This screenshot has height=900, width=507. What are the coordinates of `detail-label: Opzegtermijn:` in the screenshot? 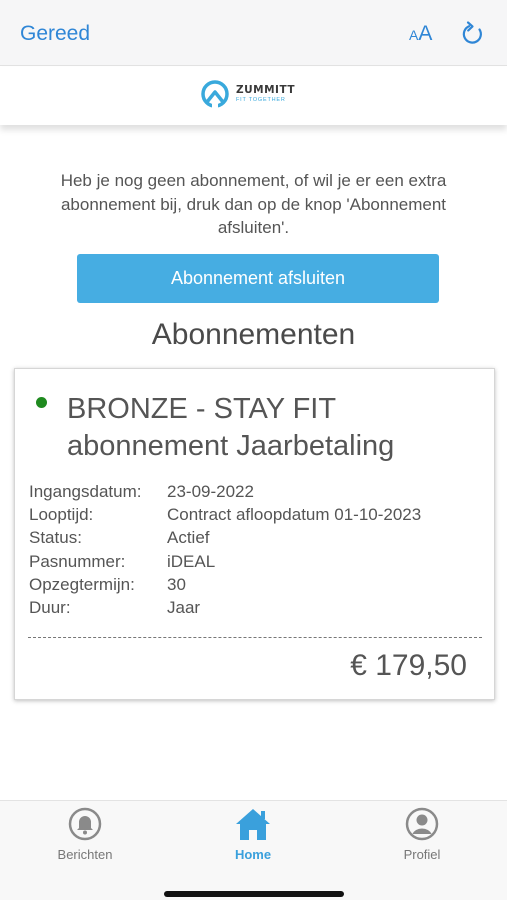 It's located at (82, 584).